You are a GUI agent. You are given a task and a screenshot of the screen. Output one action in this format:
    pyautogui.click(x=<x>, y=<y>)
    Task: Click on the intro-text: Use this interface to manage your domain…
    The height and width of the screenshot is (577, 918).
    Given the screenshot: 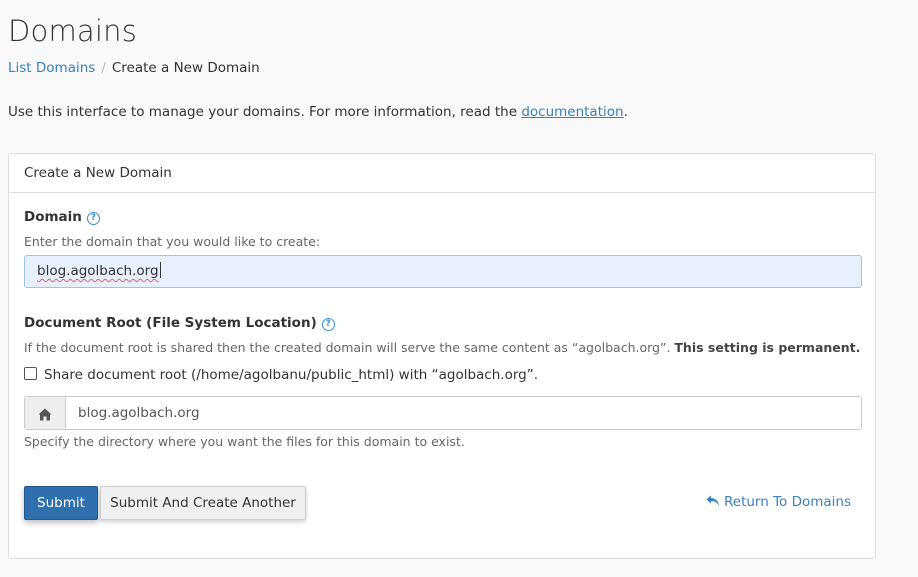 What is the action you would take?
    pyautogui.click(x=318, y=112)
    